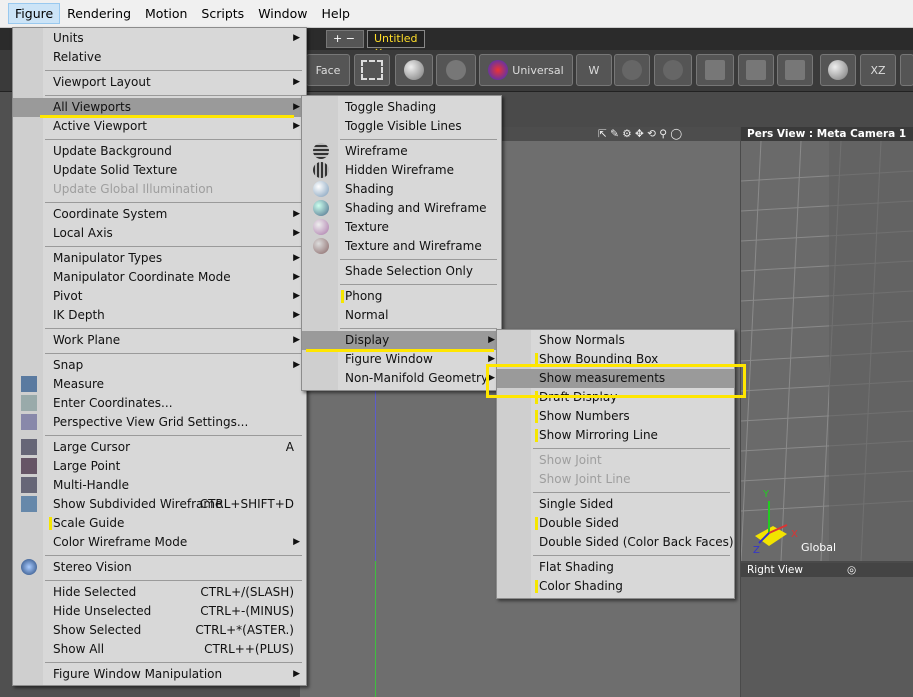  I want to click on shading-icon, so click(321, 189).